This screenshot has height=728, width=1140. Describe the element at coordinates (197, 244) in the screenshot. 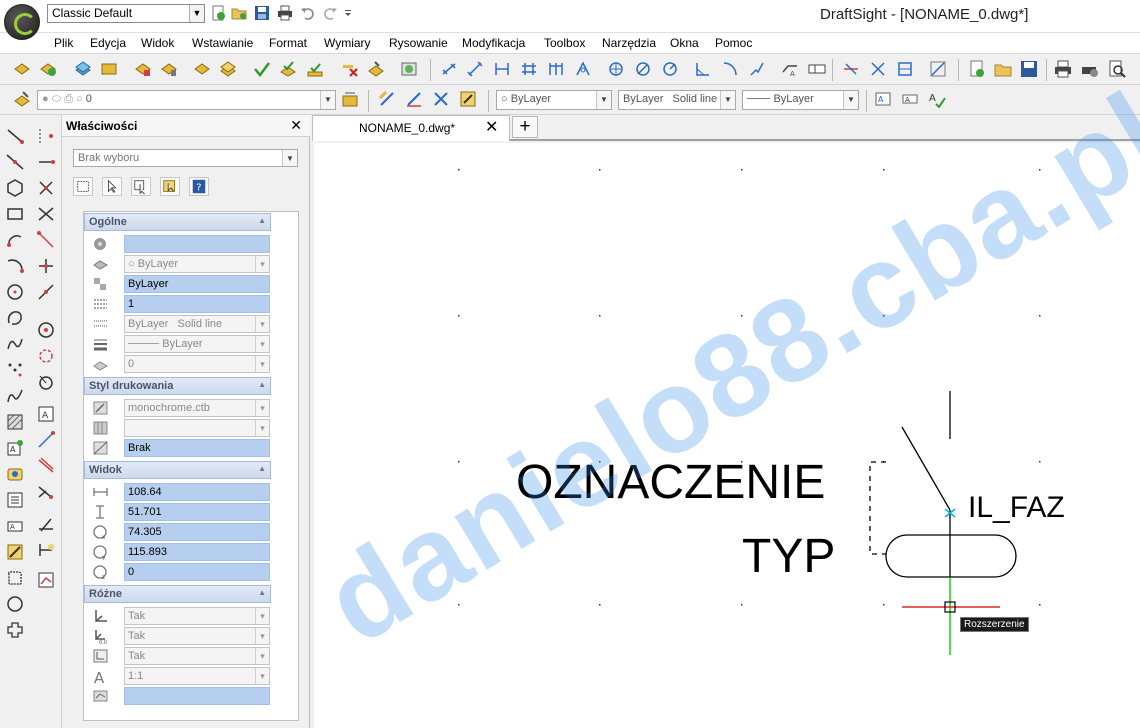

I see `property-color-value` at that location.